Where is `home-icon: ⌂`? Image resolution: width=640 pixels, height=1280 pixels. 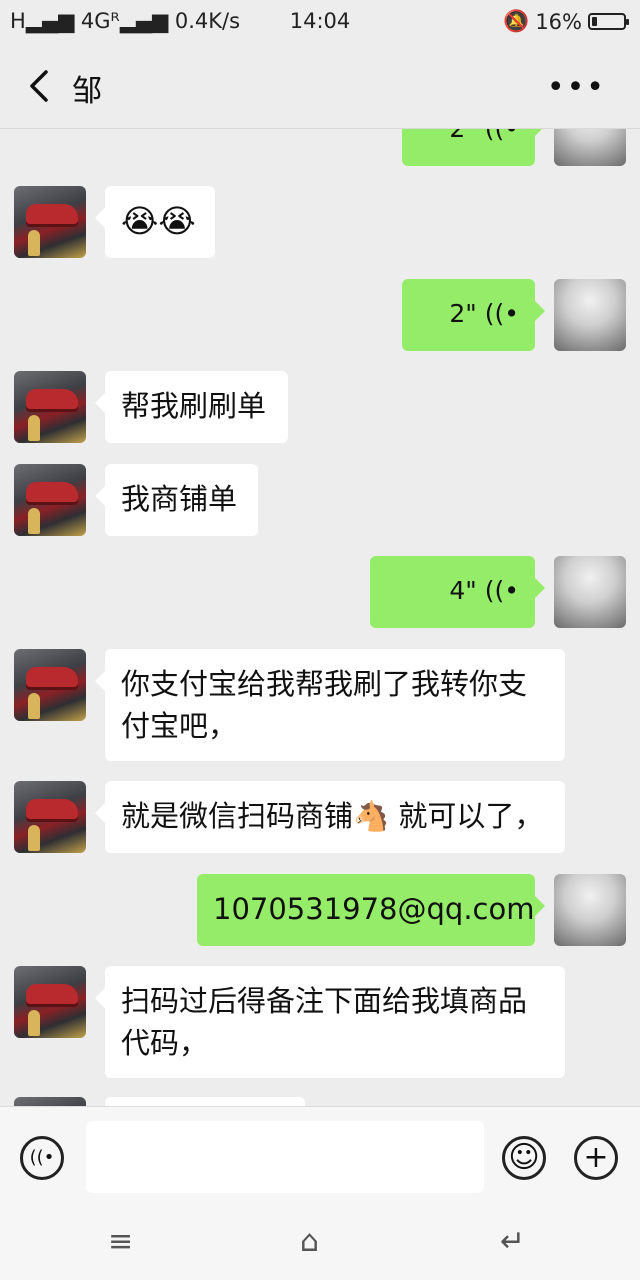
home-icon: ⌂ is located at coordinates (309, 1241).